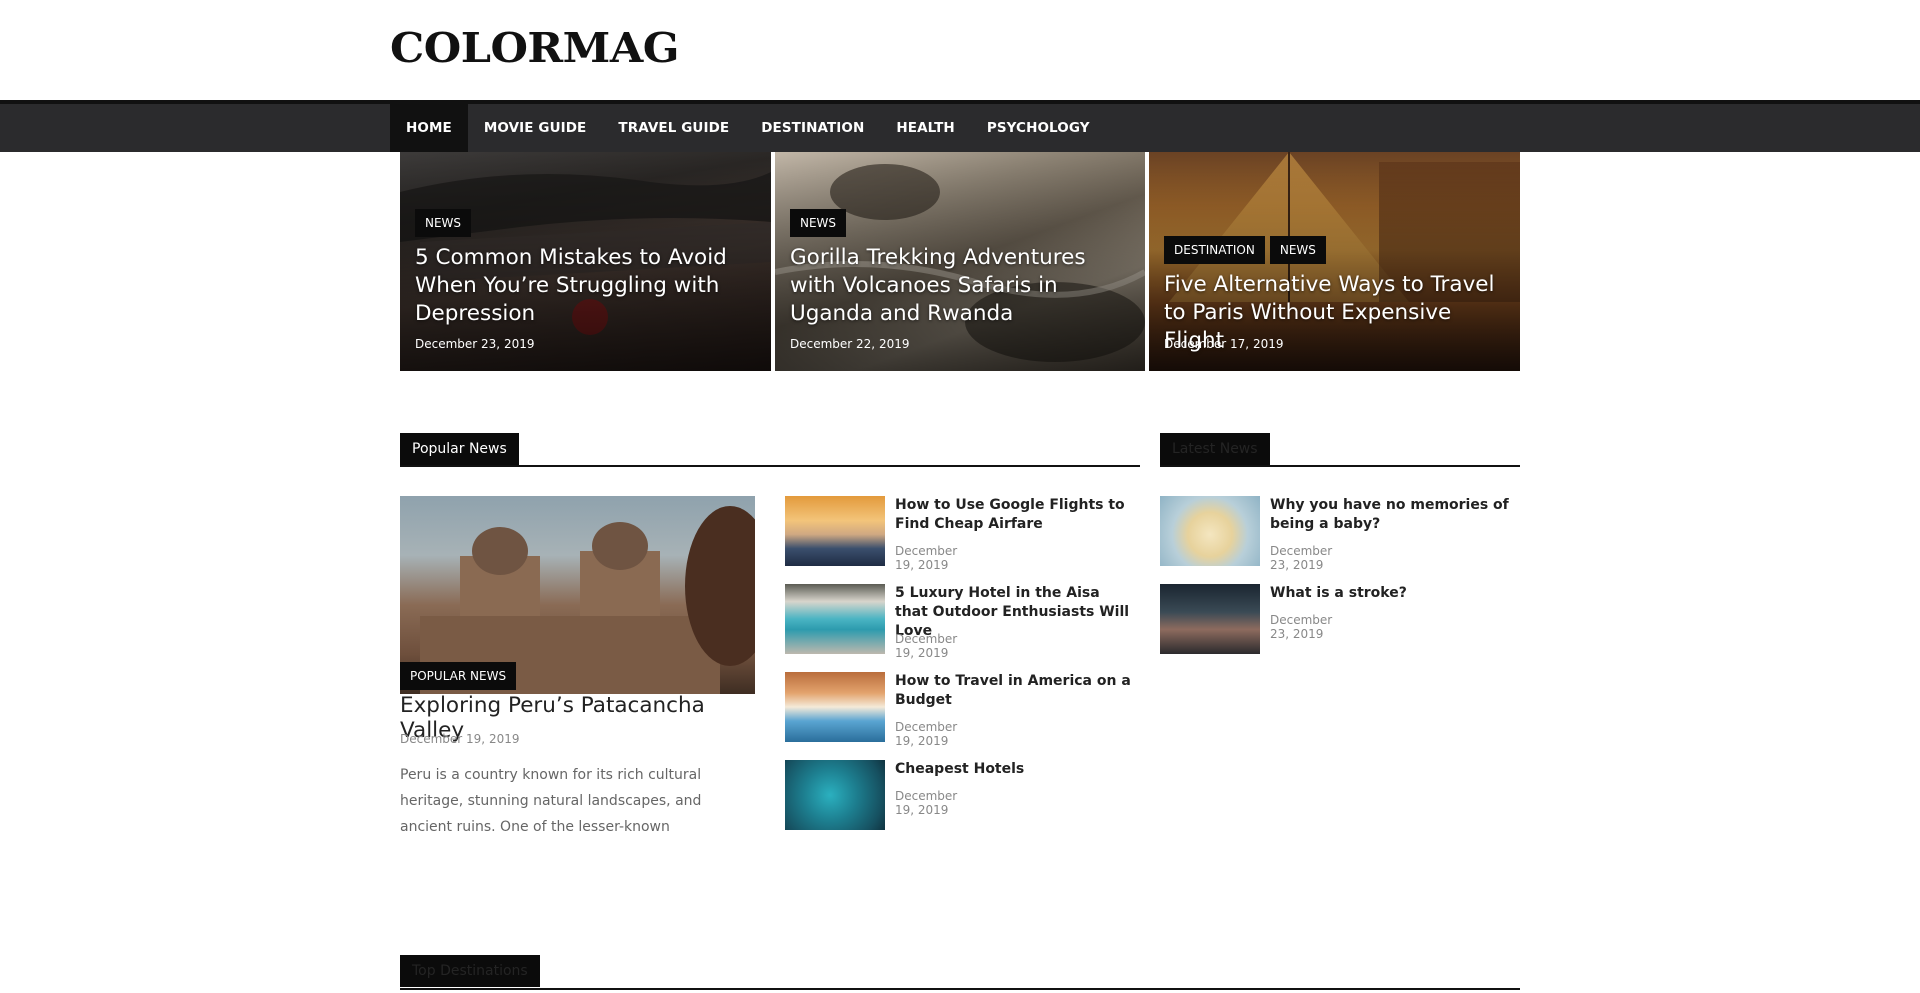 Image resolution: width=1920 pixels, height=993 pixels. Describe the element at coordinates (534, 48) in the screenshot. I see `site-logo: COLORMAG` at that location.